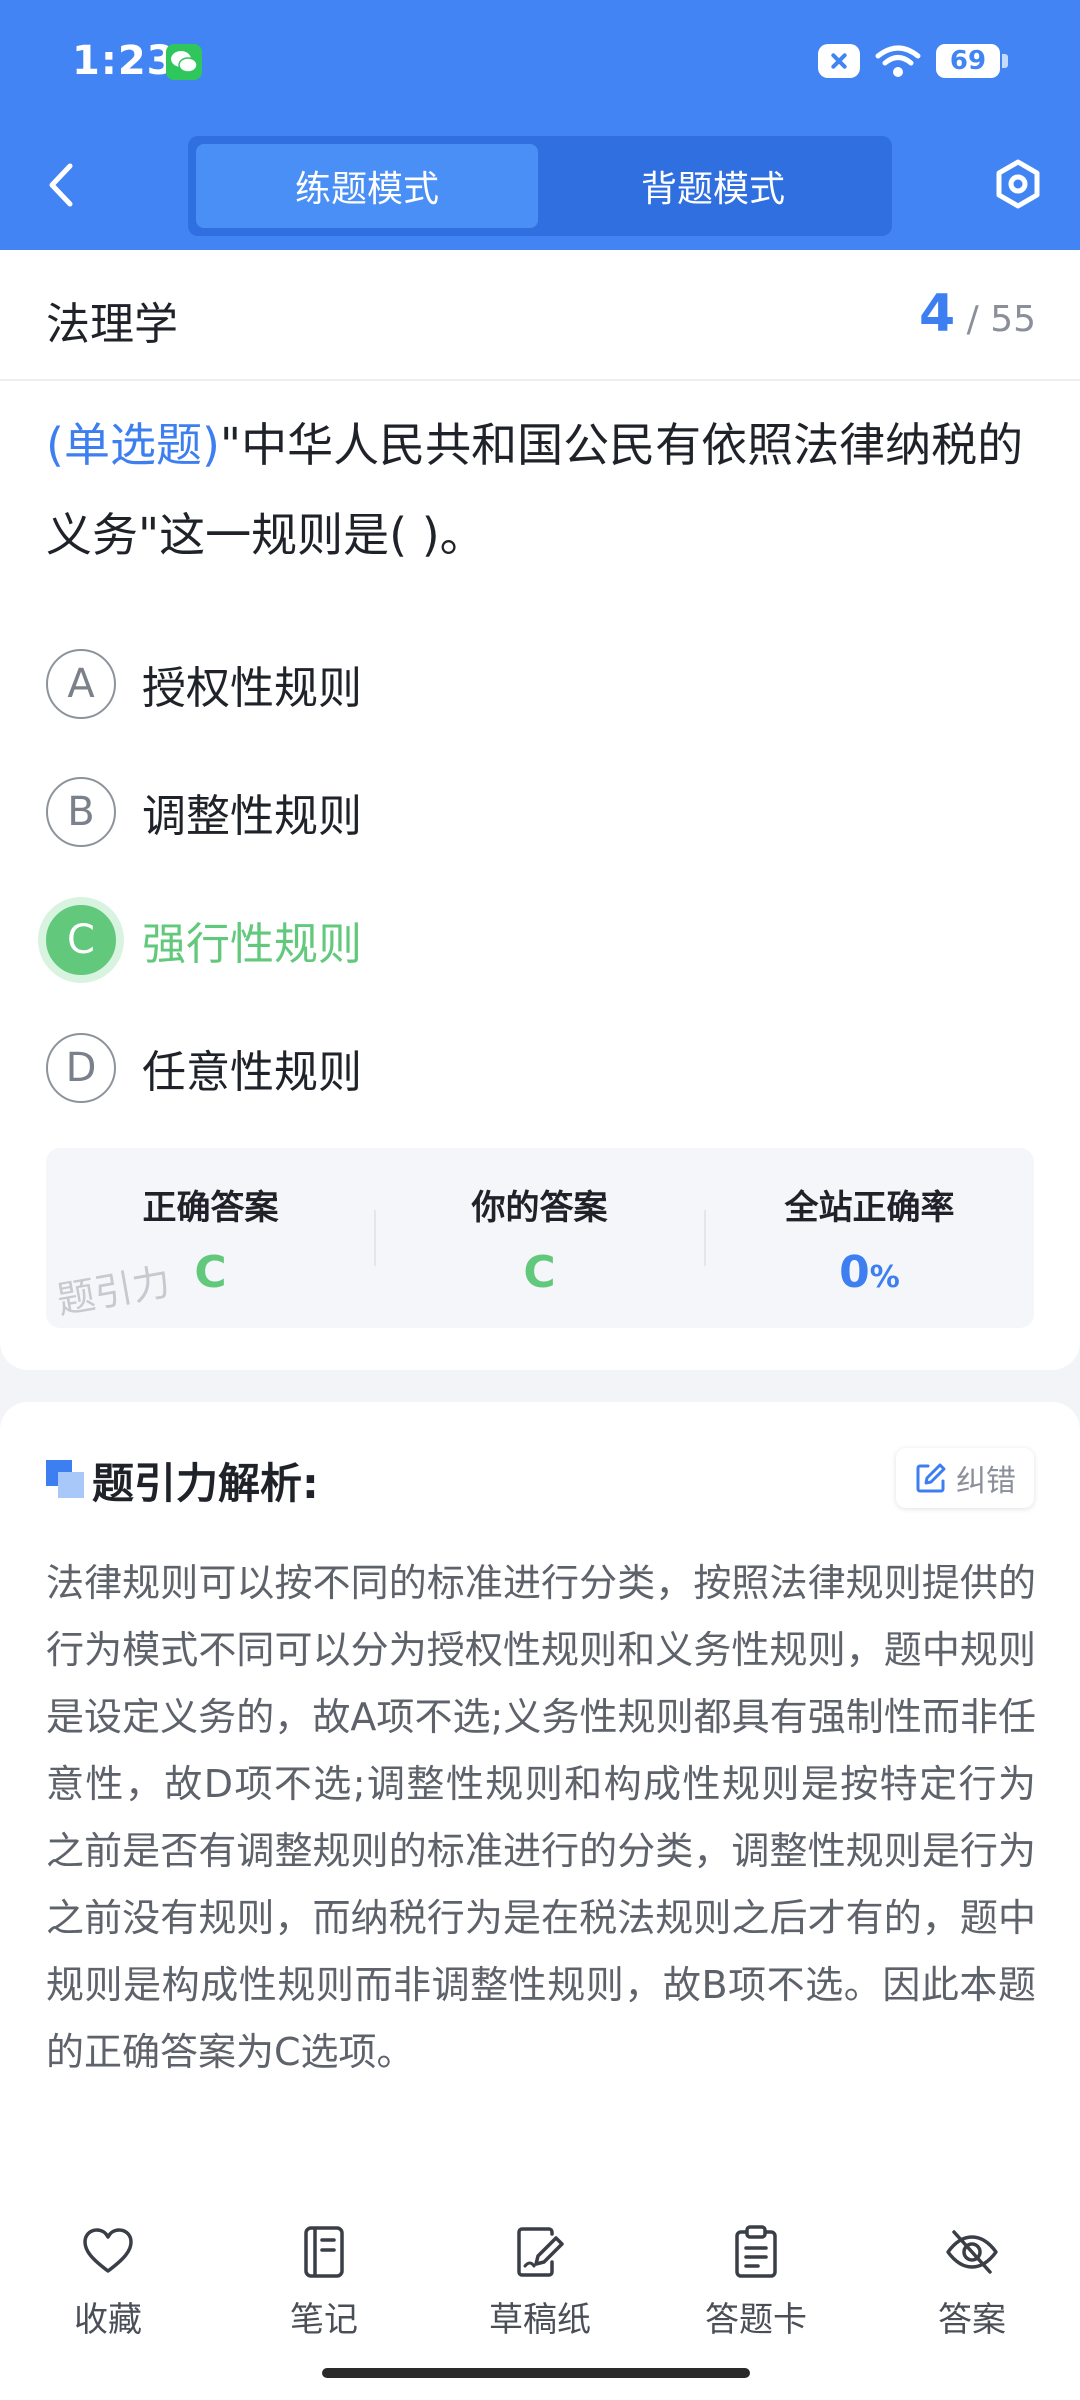 This screenshot has width=1080, height=2400. Describe the element at coordinates (756, 2251) in the screenshot. I see `clipboard-icon` at that location.